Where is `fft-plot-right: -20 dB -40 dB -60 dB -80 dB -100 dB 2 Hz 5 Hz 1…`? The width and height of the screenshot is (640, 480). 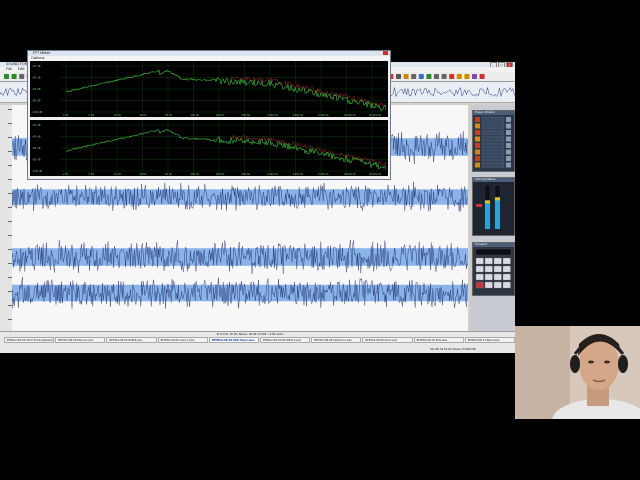
fft-plot-right: -20 dB -40 dB -60 dB -80 dB -100 dB 2 Hz 5 Hz 1… is located at coordinates (209, 148).